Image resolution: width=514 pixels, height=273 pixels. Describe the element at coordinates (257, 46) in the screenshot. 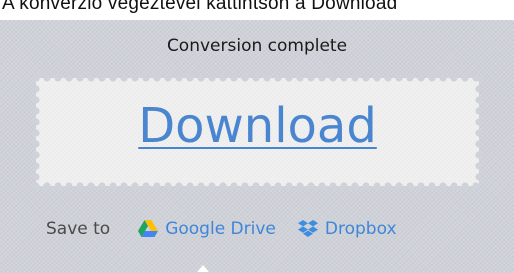

I see `conversion-status: Conversion complete` at that location.